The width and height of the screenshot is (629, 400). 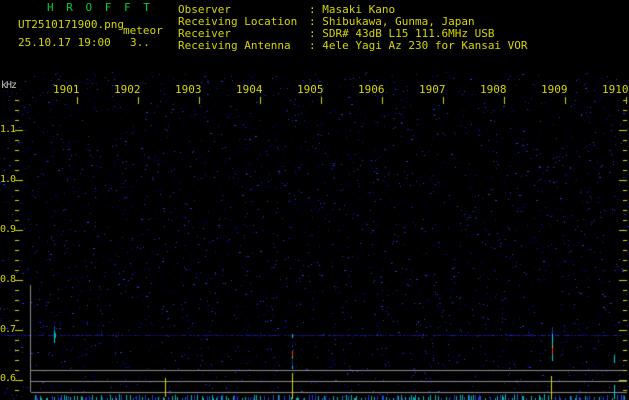 What do you see at coordinates (8, 329) in the screenshot?
I see `freq-label-0-7: 0.7` at bounding box center [8, 329].